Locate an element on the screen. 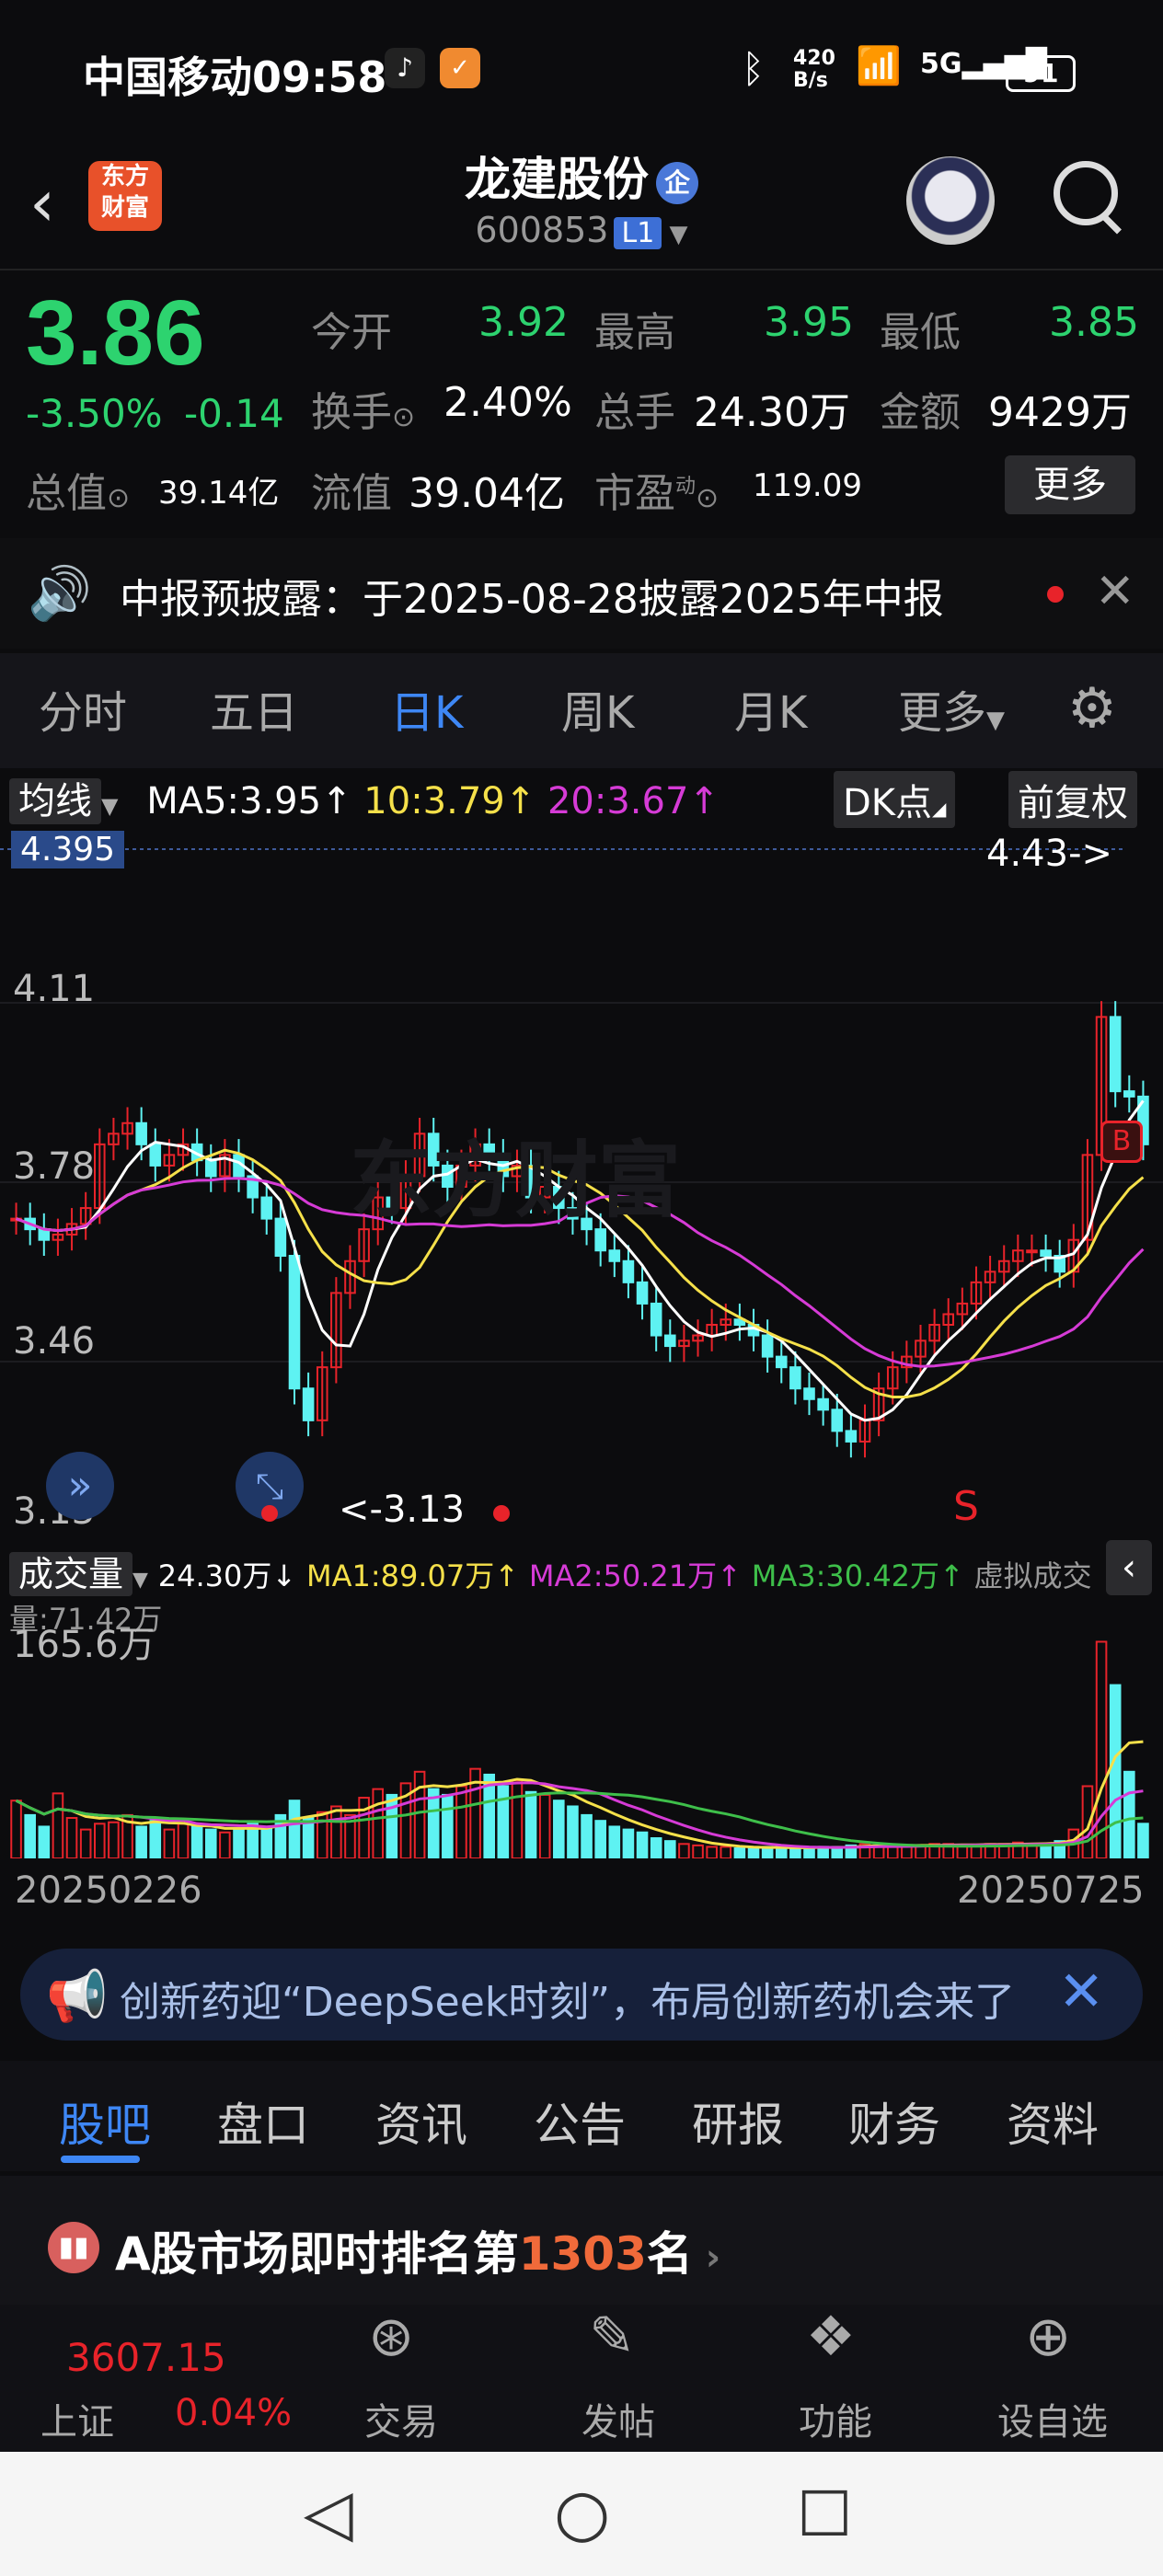 The height and width of the screenshot is (2576, 1163). ad-close-icon: ✕ is located at coordinates (1081, 1992).